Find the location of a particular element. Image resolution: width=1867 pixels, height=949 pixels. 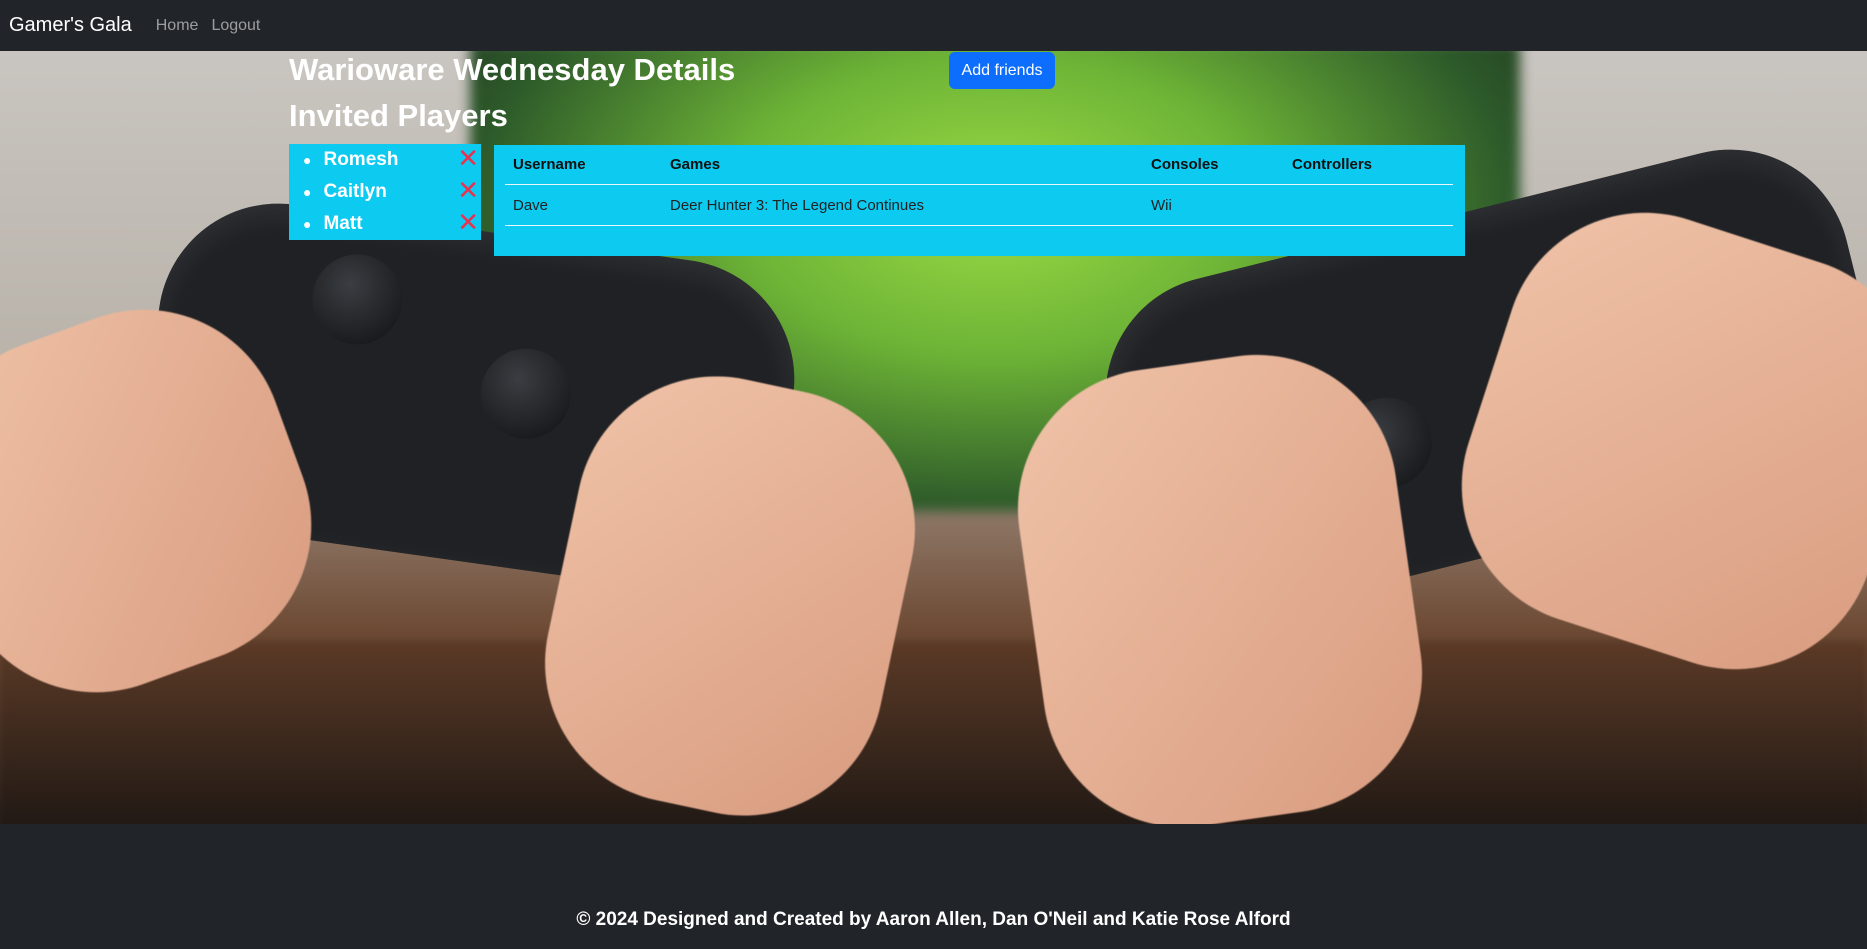

cell-games: Deer Hunter 3: The Legend Continues is located at coordinates (902, 205).